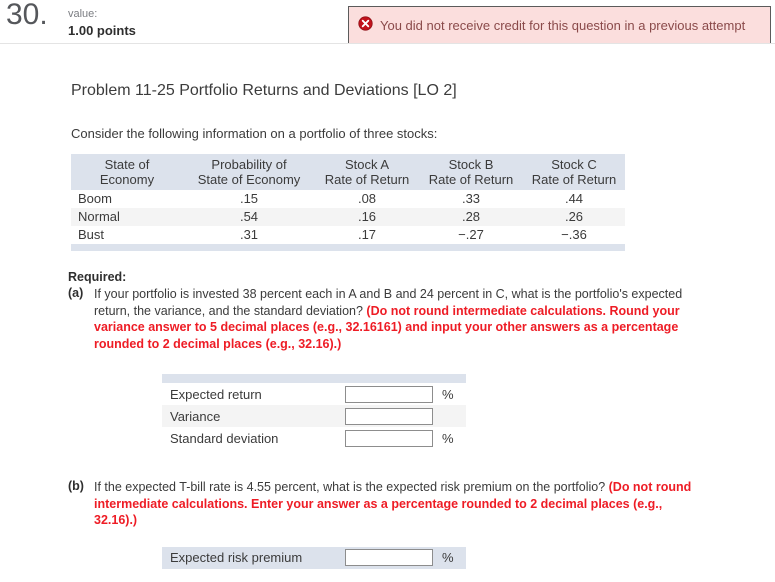 This screenshot has width=775, height=582. I want to click on col-header-state-of-economy: State of Economy, so click(127, 172).